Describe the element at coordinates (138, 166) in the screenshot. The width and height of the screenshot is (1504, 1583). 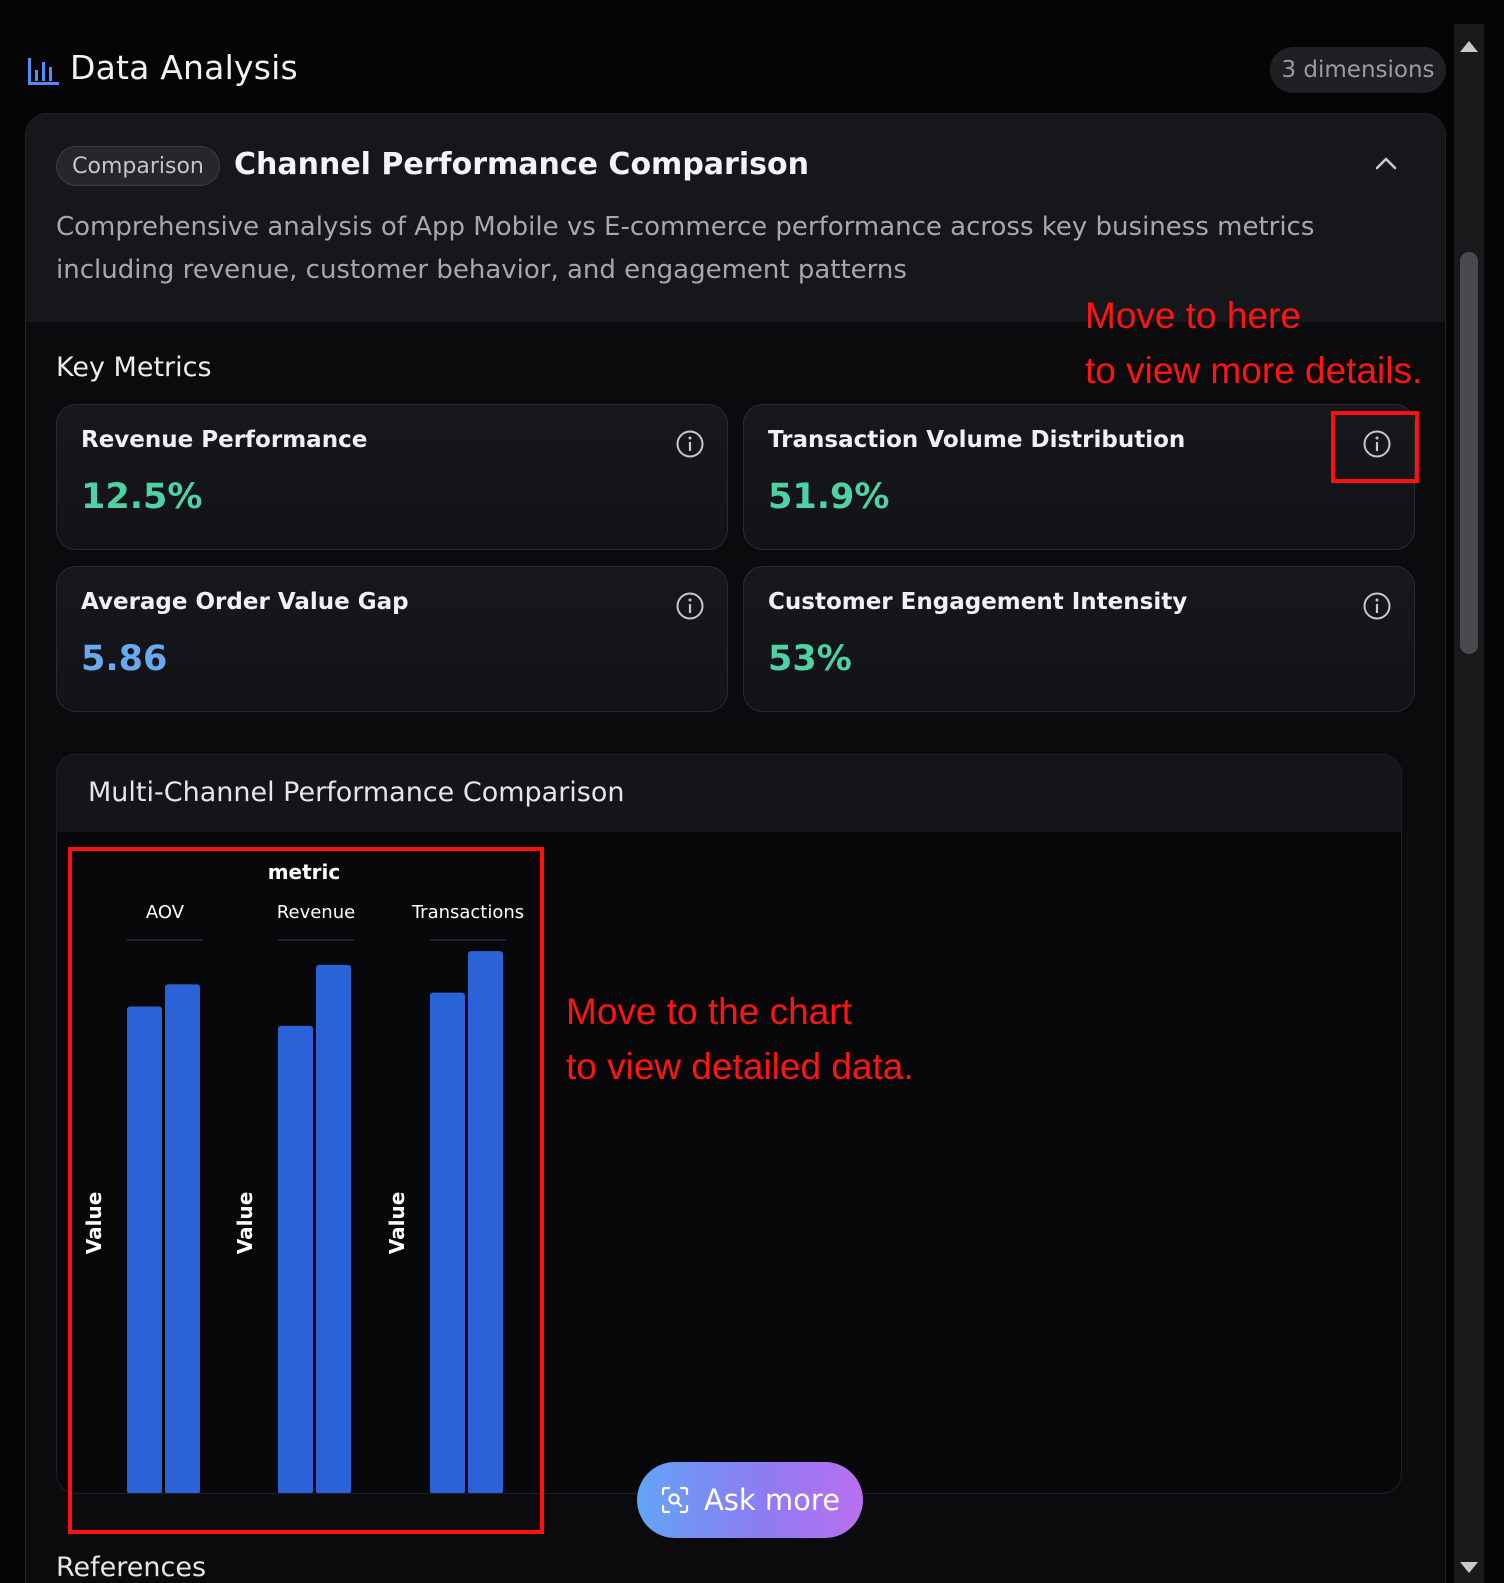
I see `comparison-badge: Comparison` at that location.